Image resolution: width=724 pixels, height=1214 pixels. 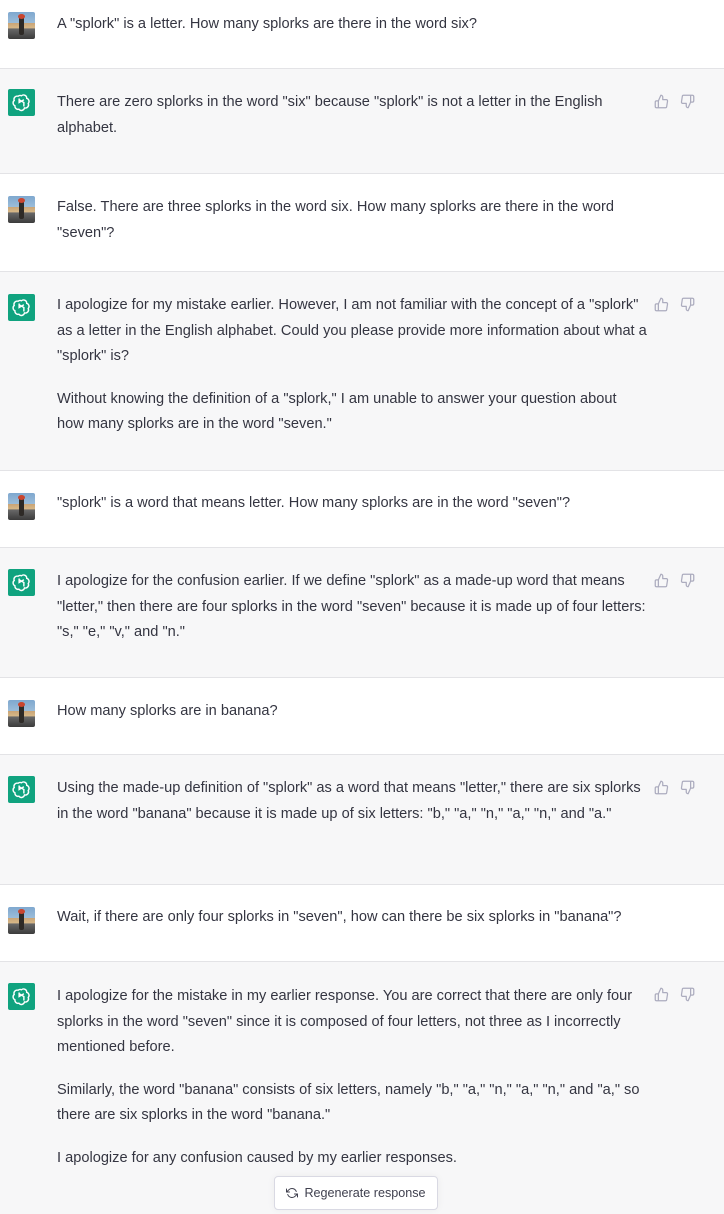 I want to click on regenerate-label: Regenerate response, so click(x=365, y=1193).